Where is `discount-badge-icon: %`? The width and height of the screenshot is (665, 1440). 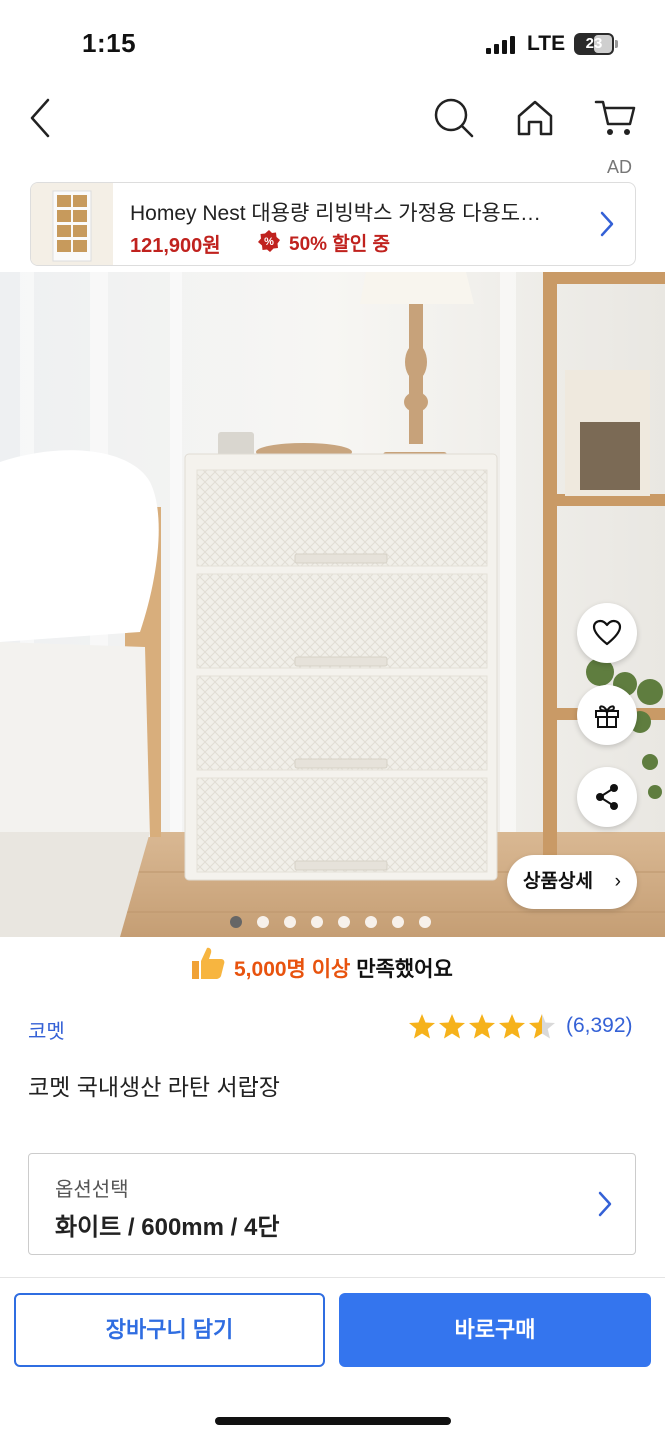 discount-badge-icon: % is located at coordinates (269, 241).